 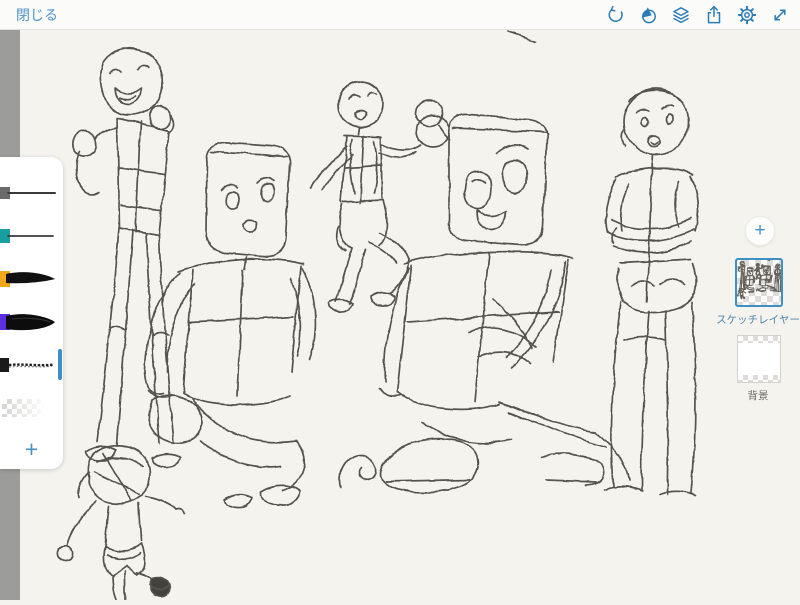 I want to click on brush-ink-pen, so click(x=31, y=278).